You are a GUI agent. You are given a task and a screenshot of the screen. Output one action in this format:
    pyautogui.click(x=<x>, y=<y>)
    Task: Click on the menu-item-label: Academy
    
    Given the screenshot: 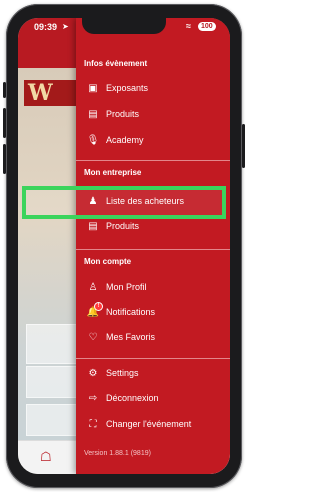 What is the action you would take?
    pyautogui.click(x=125, y=140)
    